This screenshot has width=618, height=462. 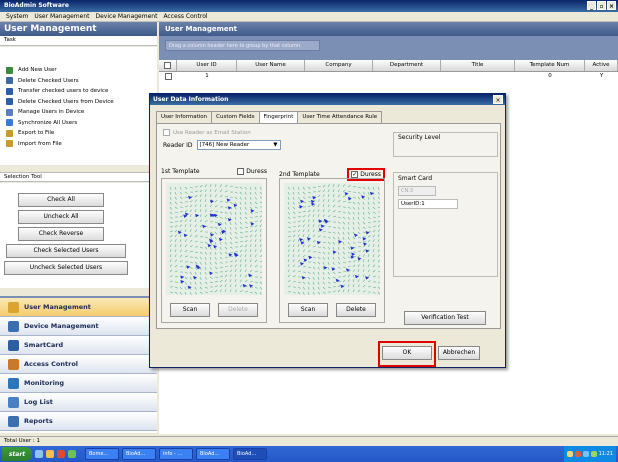 What do you see at coordinates (190, 310) in the screenshot?
I see `template1-scan-button: Scan` at bounding box center [190, 310].